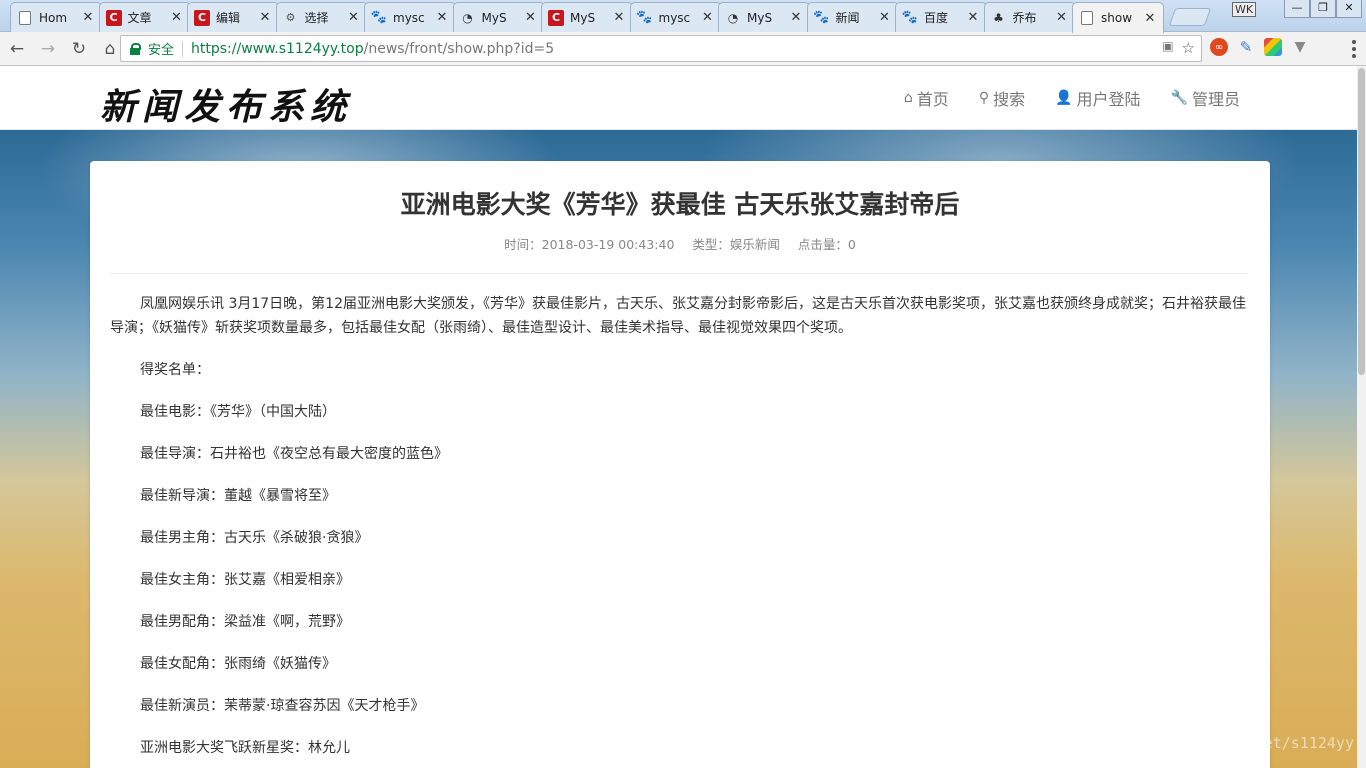 The image size is (1366, 768). I want to click on article-paragraph: 最佳新导演：董越《暴雪将至》, so click(238, 496).